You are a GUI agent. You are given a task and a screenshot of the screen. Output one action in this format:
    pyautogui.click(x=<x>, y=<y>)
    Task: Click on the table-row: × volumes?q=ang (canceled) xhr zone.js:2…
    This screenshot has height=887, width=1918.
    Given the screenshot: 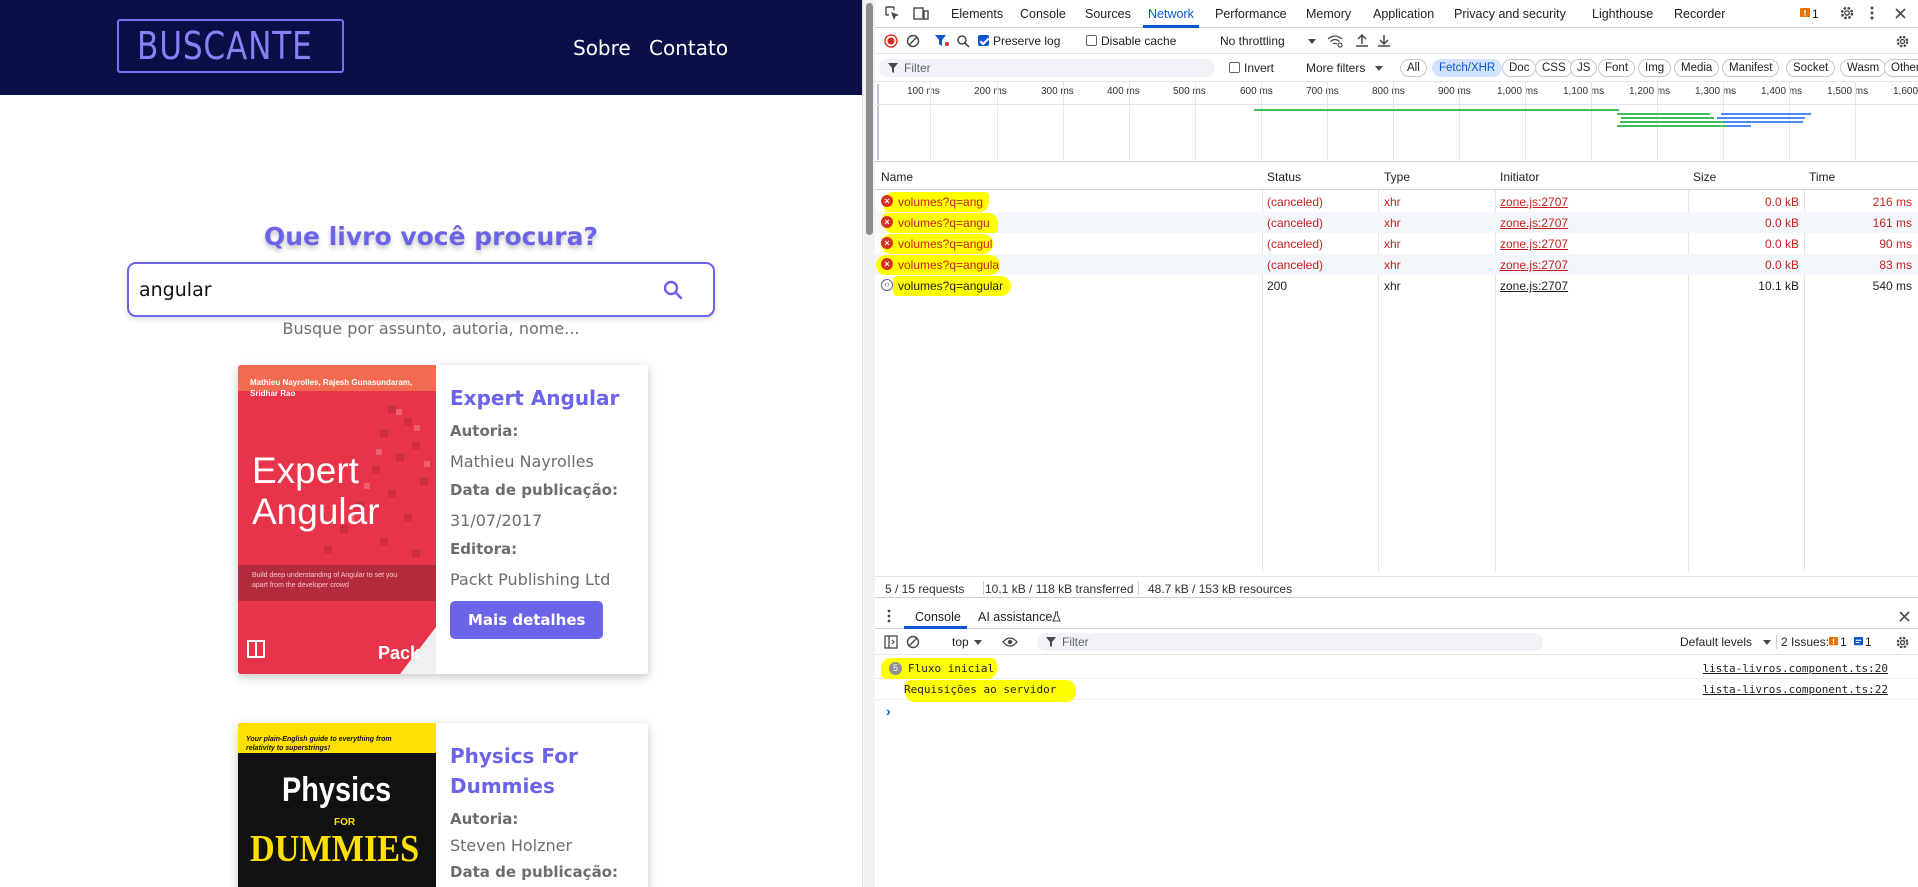 What is the action you would take?
    pyautogui.click(x=1396, y=201)
    